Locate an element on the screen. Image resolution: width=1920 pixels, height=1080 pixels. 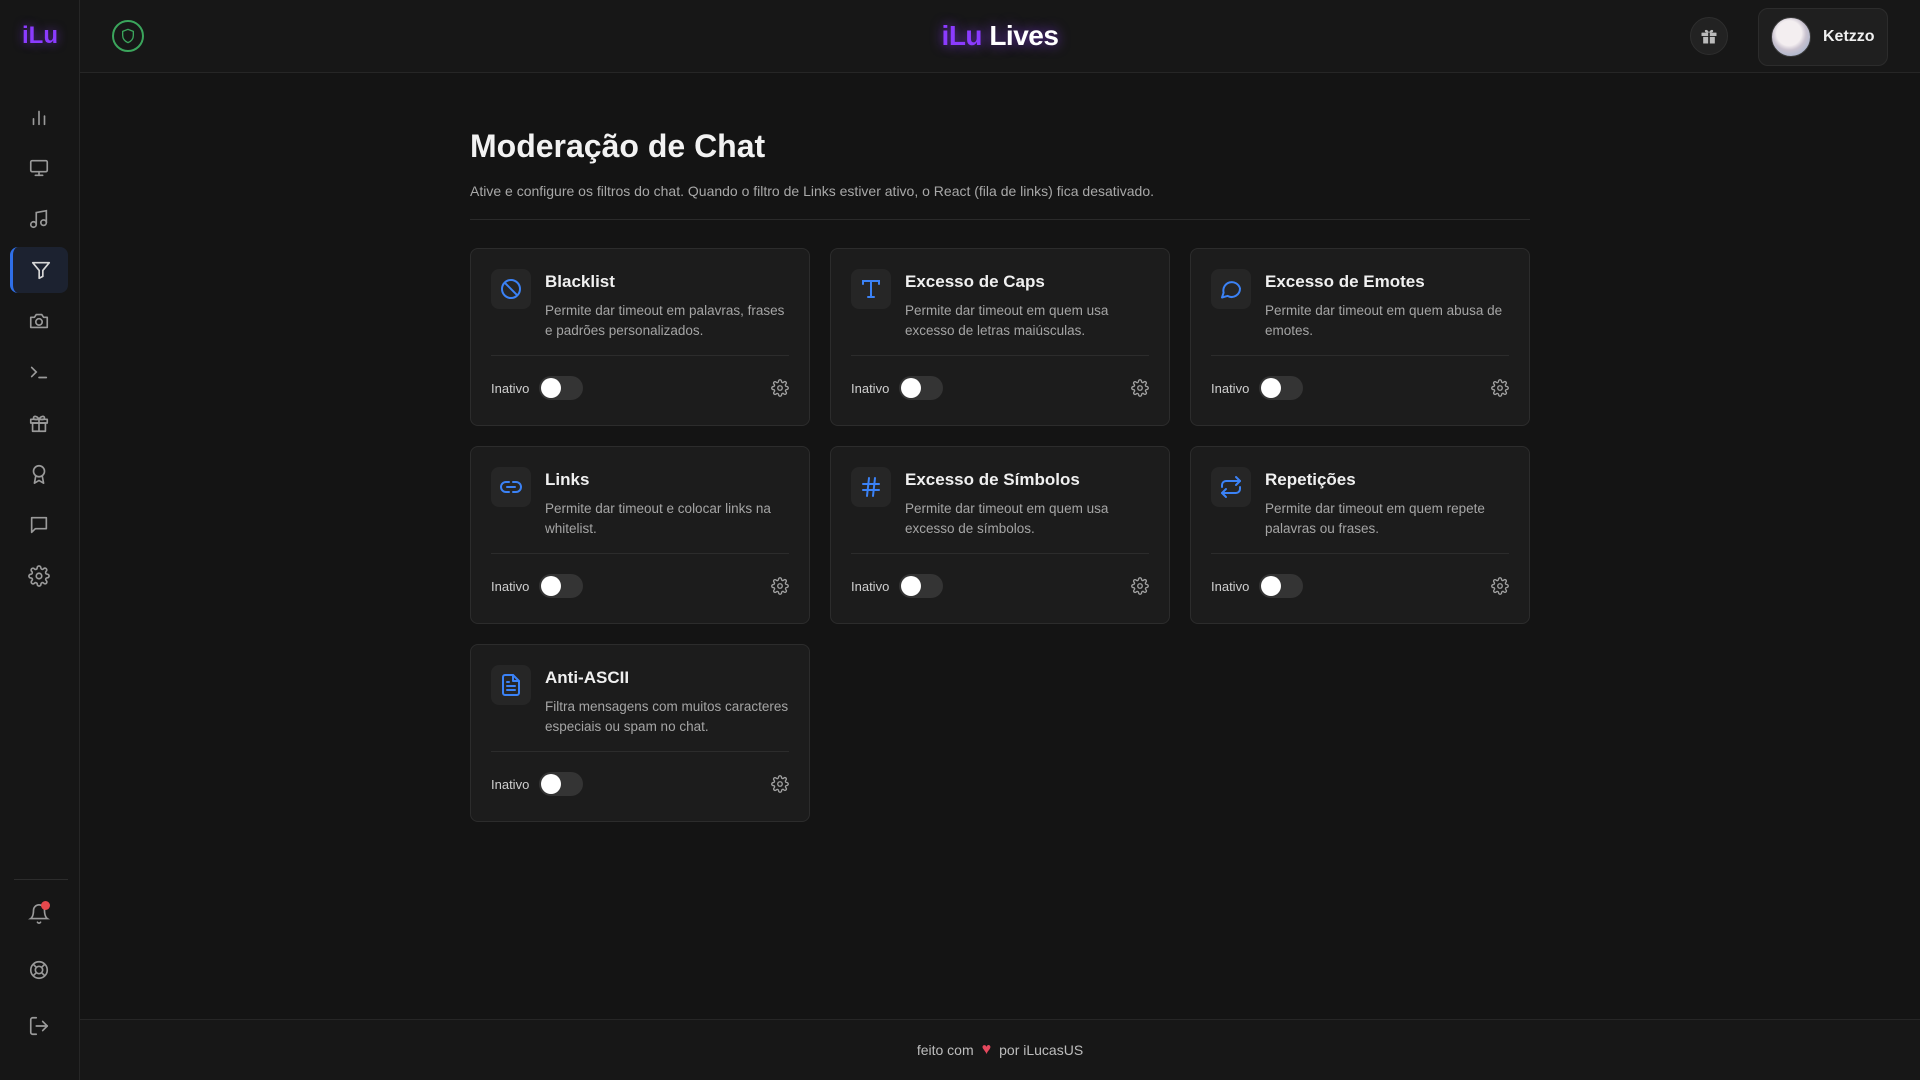
monitor-icon is located at coordinates (39, 168).